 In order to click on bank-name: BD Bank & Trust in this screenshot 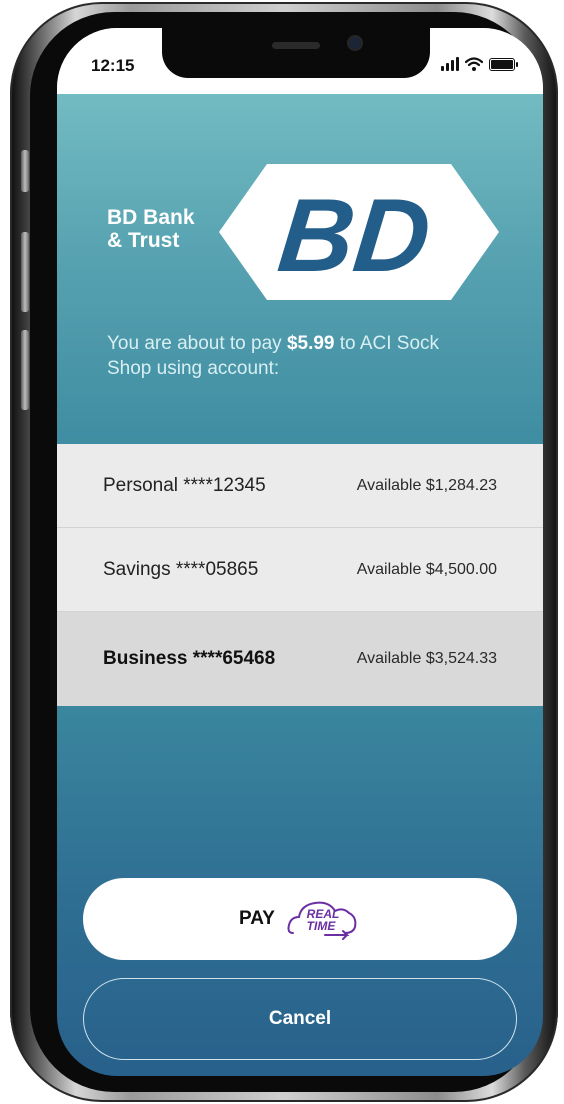, I will do `click(172, 229)`.